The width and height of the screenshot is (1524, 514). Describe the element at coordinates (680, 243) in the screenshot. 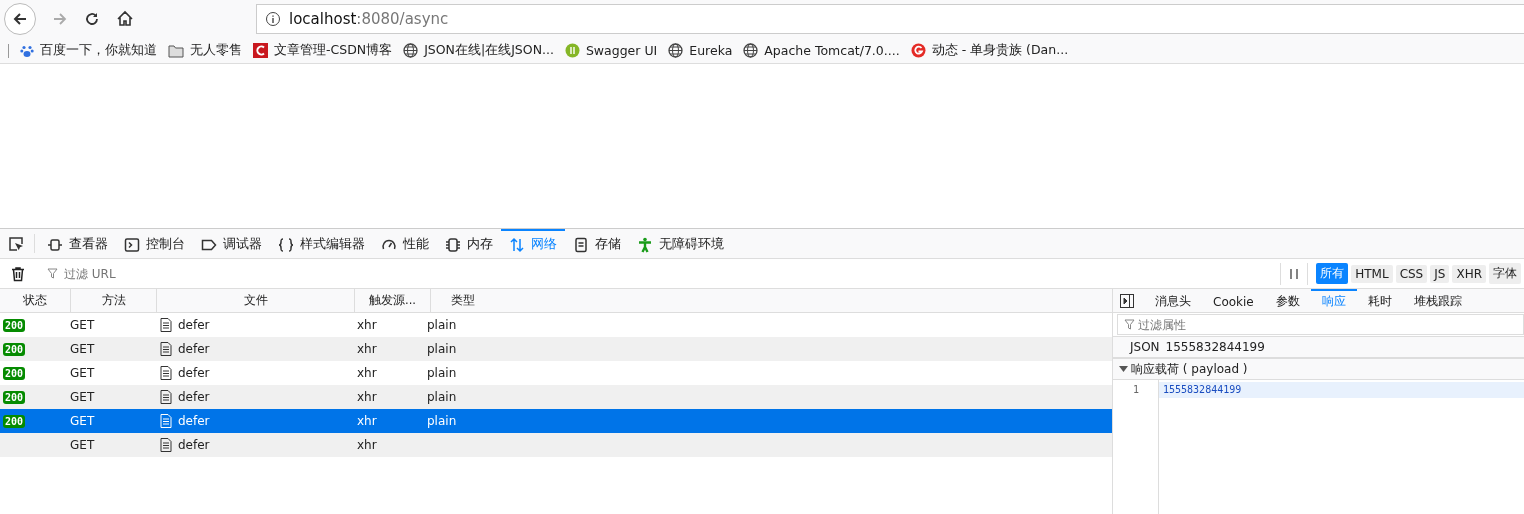

I see `devtools-tab: 无障碍环境` at that location.